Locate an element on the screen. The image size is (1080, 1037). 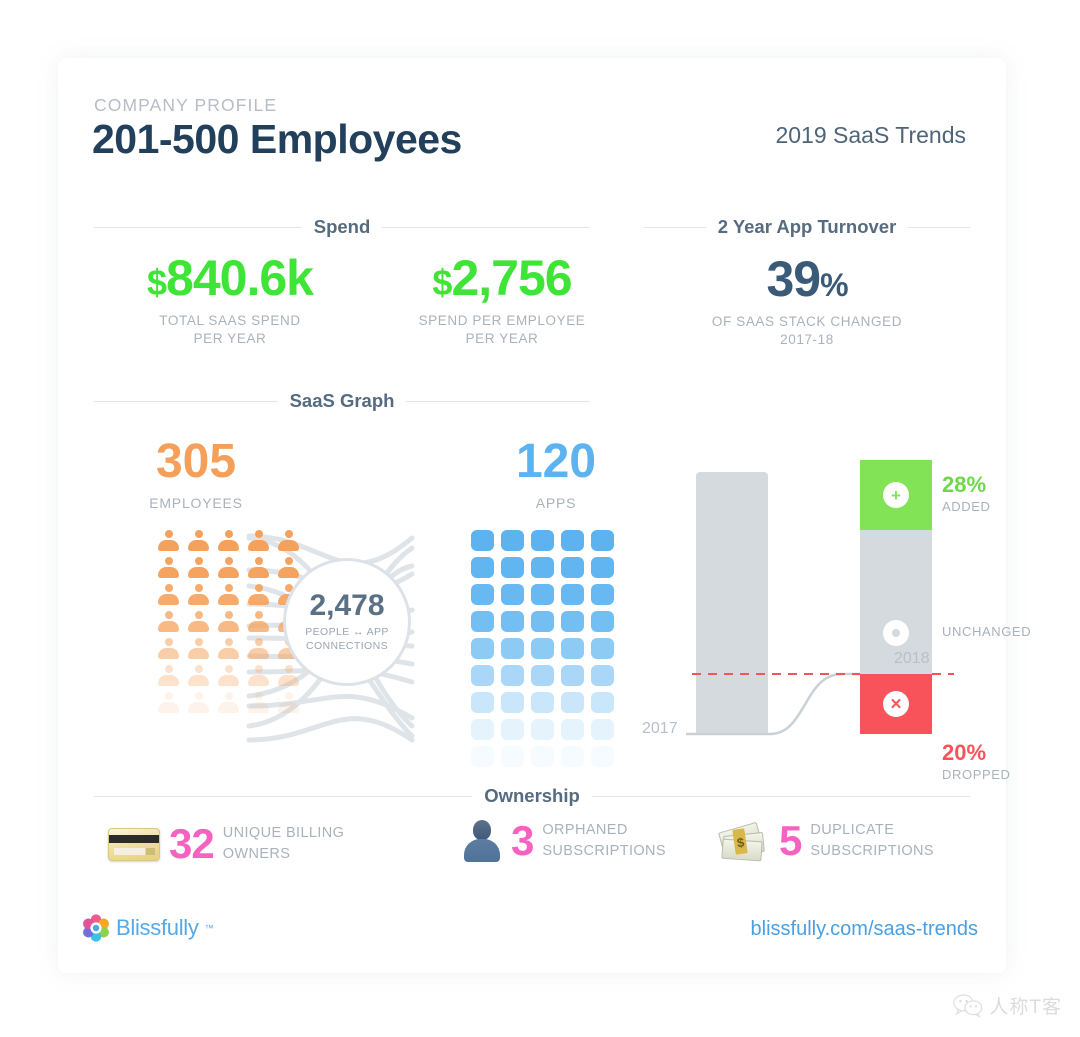
trademark-symbol: ™ is located at coordinates (209, 928).